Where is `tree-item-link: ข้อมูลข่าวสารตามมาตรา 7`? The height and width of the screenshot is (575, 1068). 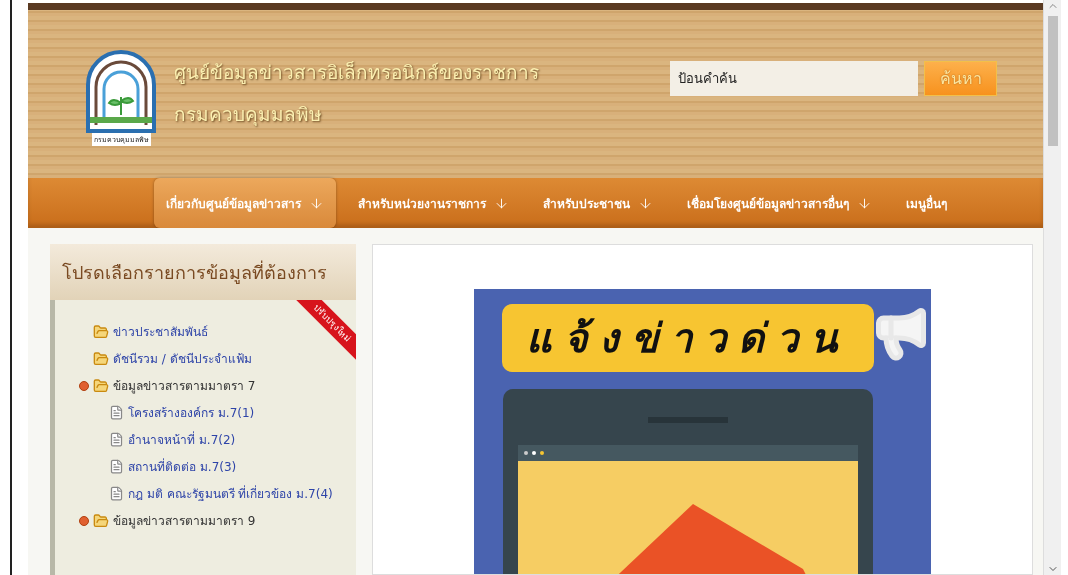 tree-item-link: ข้อมูลข่าวสารตามมาตรา 7 is located at coordinates (184, 385).